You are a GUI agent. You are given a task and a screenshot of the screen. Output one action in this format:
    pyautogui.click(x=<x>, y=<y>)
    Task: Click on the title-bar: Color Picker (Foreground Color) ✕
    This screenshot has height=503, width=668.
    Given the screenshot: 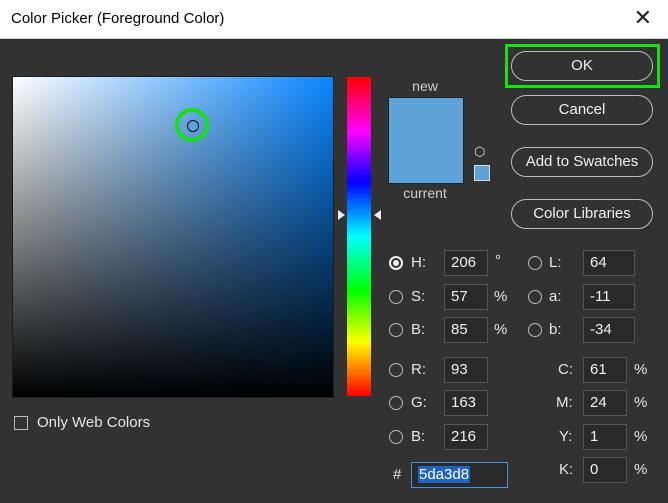 What is the action you would take?
    pyautogui.click(x=334, y=19)
    